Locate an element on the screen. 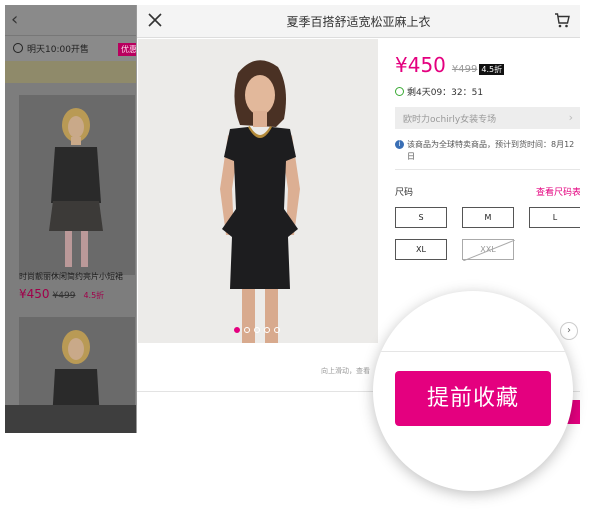 Image resolution: width=600 pixels, height=510 pixels. product-card-image is located at coordinates (77, 185).